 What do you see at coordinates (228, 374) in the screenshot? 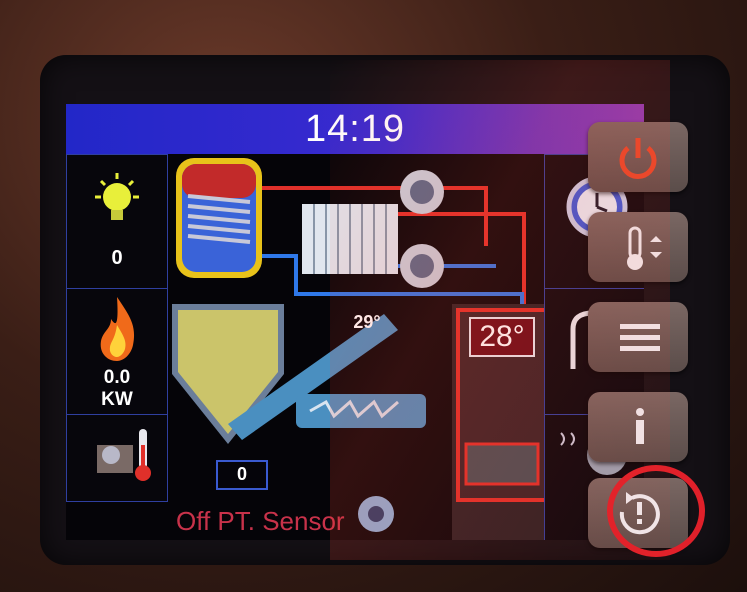
I see `pellet-hopper` at bounding box center [228, 374].